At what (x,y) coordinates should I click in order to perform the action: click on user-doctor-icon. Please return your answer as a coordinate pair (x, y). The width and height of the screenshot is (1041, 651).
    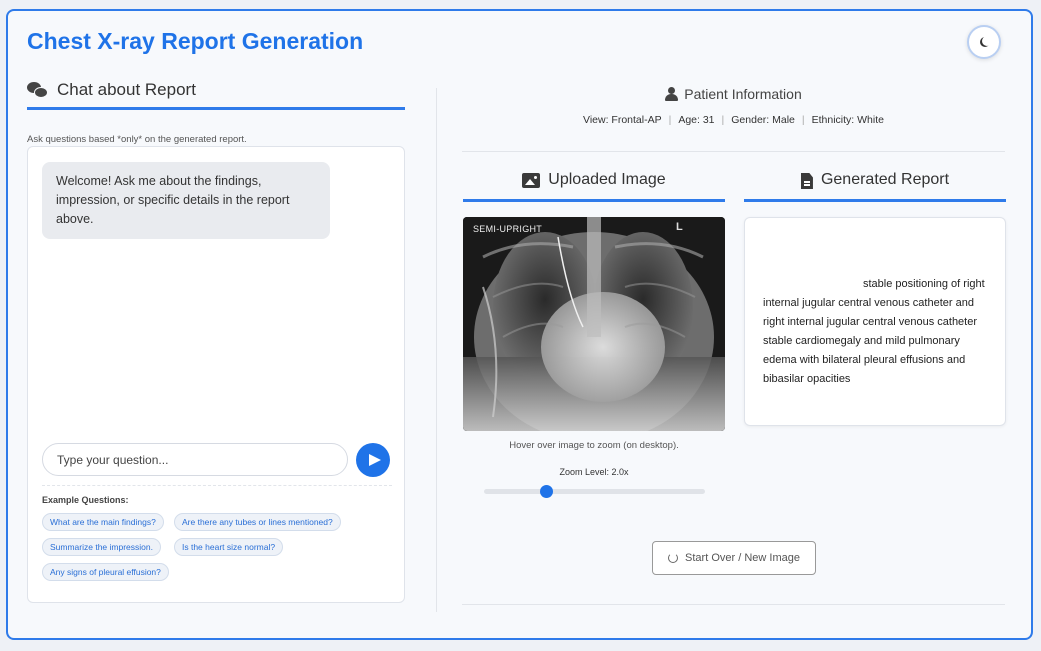
    Looking at the image, I should click on (672, 94).